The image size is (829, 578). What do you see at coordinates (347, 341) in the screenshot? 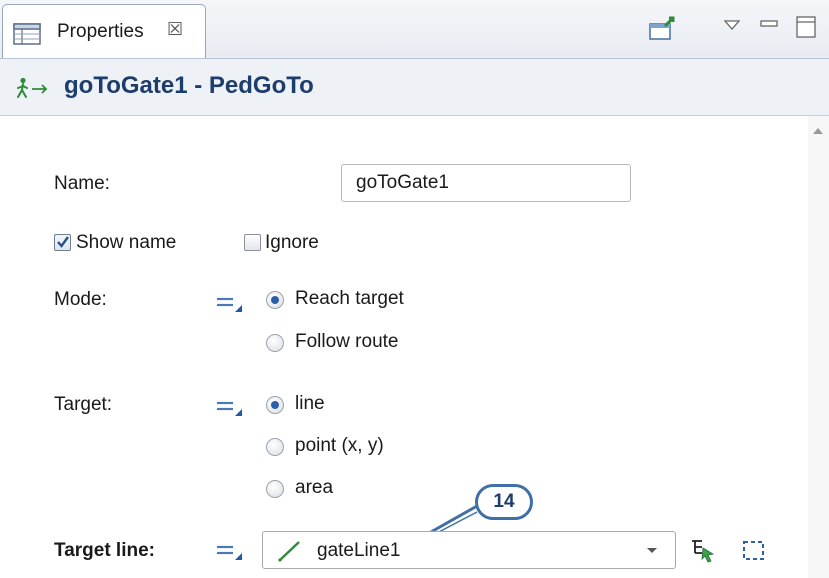
I see `mode-follow-route-label: Follow route` at bounding box center [347, 341].